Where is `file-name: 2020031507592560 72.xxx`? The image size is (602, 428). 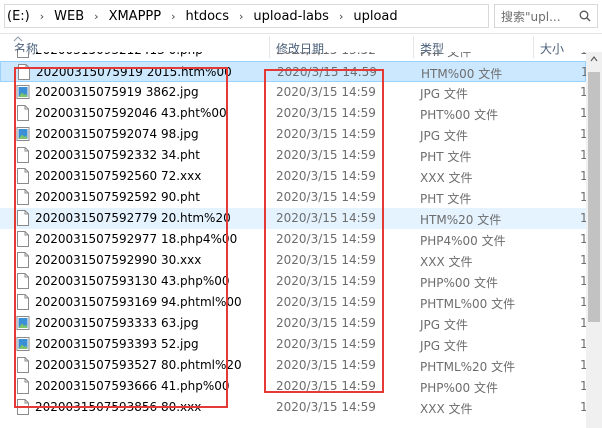
file-name: 2020031507592560 72.xxx is located at coordinates (118, 176).